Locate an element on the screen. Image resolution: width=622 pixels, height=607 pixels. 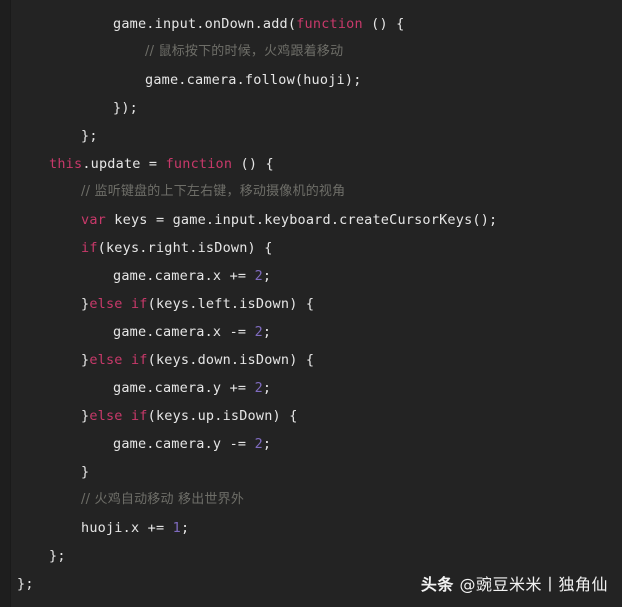
code-token-plain: game.camera.y -= is located at coordinates (184, 444).